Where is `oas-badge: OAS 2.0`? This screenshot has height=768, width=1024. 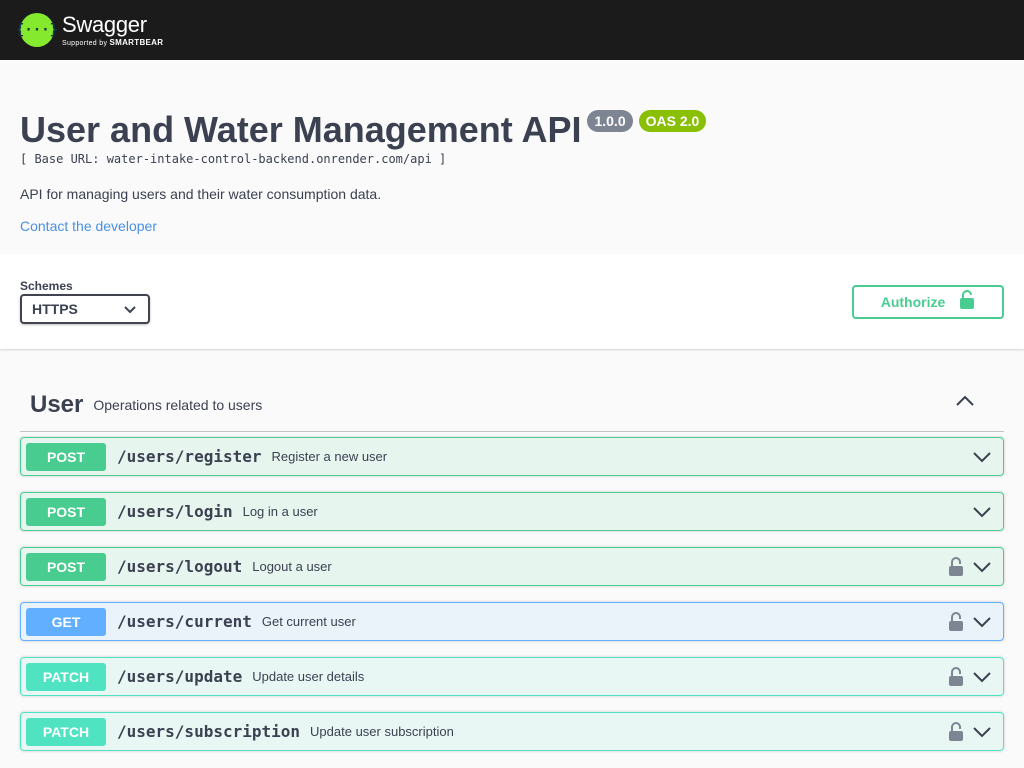
oas-badge: OAS 2.0 is located at coordinates (672, 121).